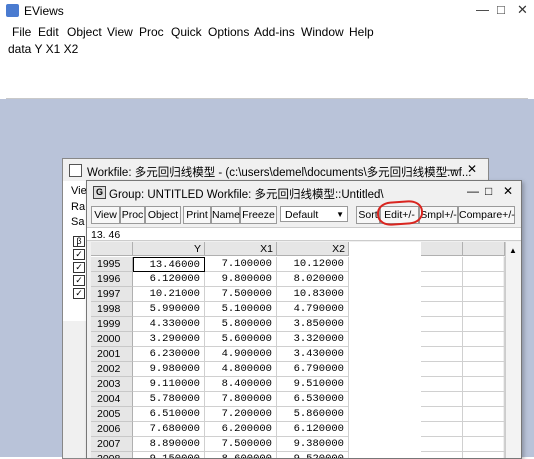 Image resolution: width=534 pixels, height=459 pixels. Describe the element at coordinates (228, 32) in the screenshot. I see `menu-options: Options` at that location.